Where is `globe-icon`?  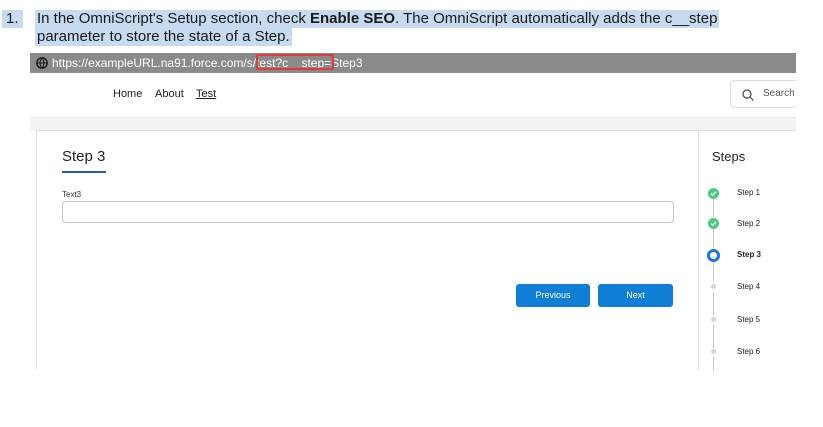
globe-icon is located at coordinates (42, 63).